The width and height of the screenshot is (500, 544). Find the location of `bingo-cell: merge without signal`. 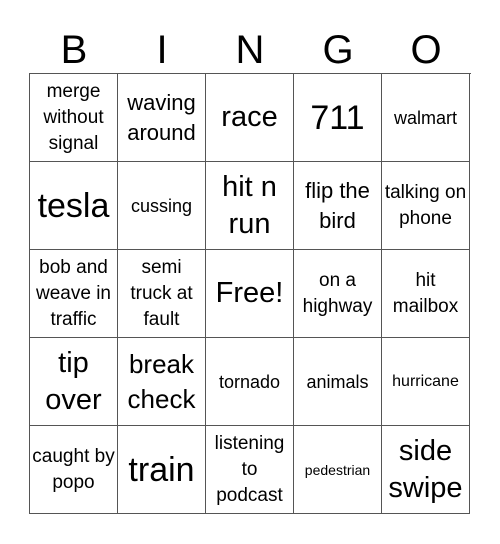

bingo-cell: merge without signal is located at coordinates (74, 118).